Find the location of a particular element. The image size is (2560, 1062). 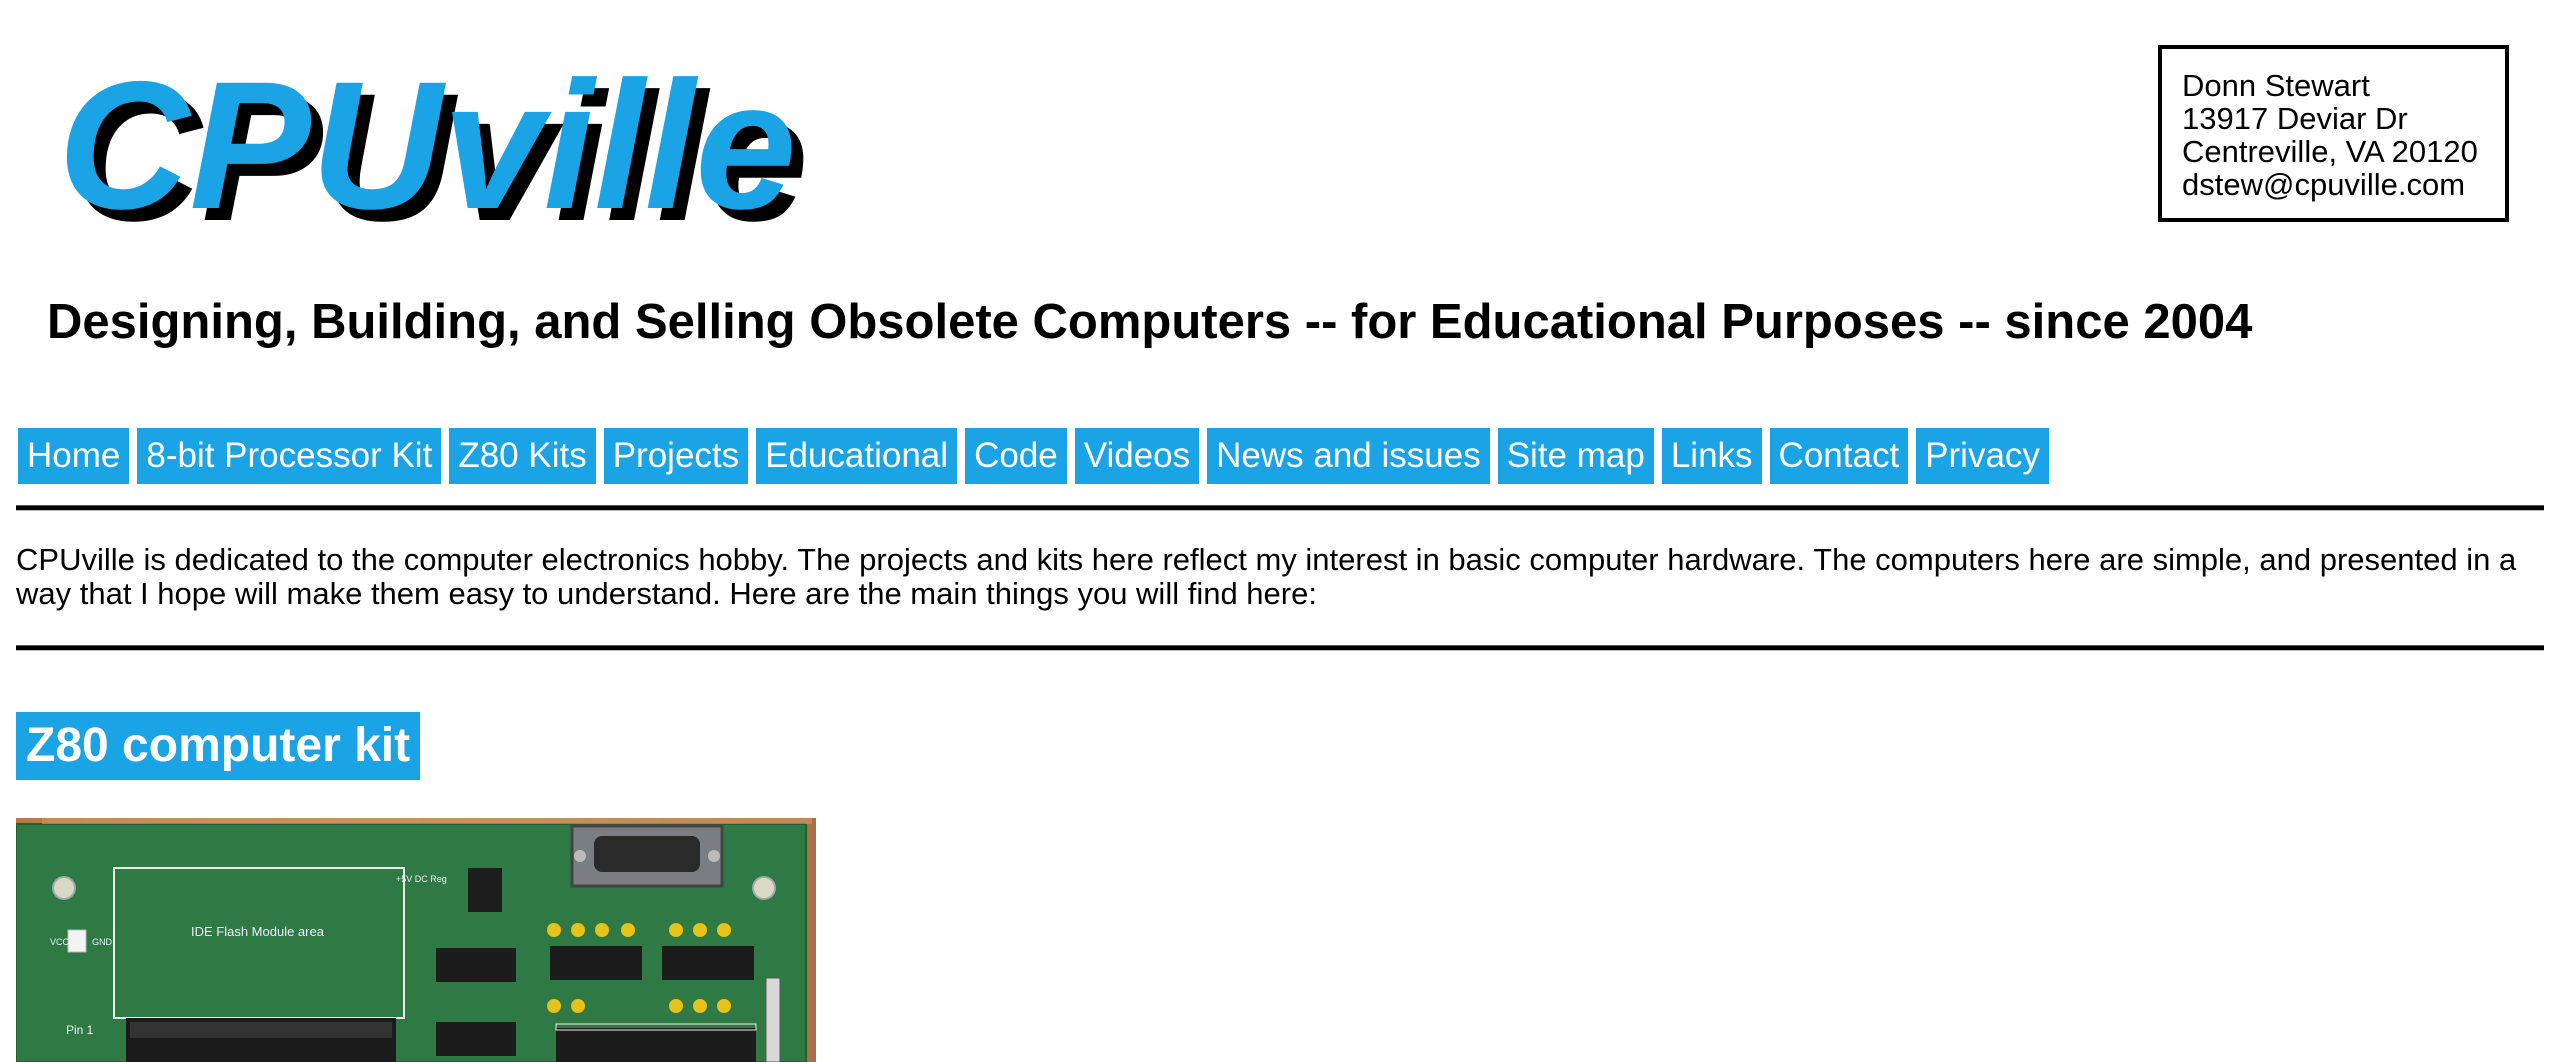

nav-videos: Videos is located at coordinates (1137, 456).